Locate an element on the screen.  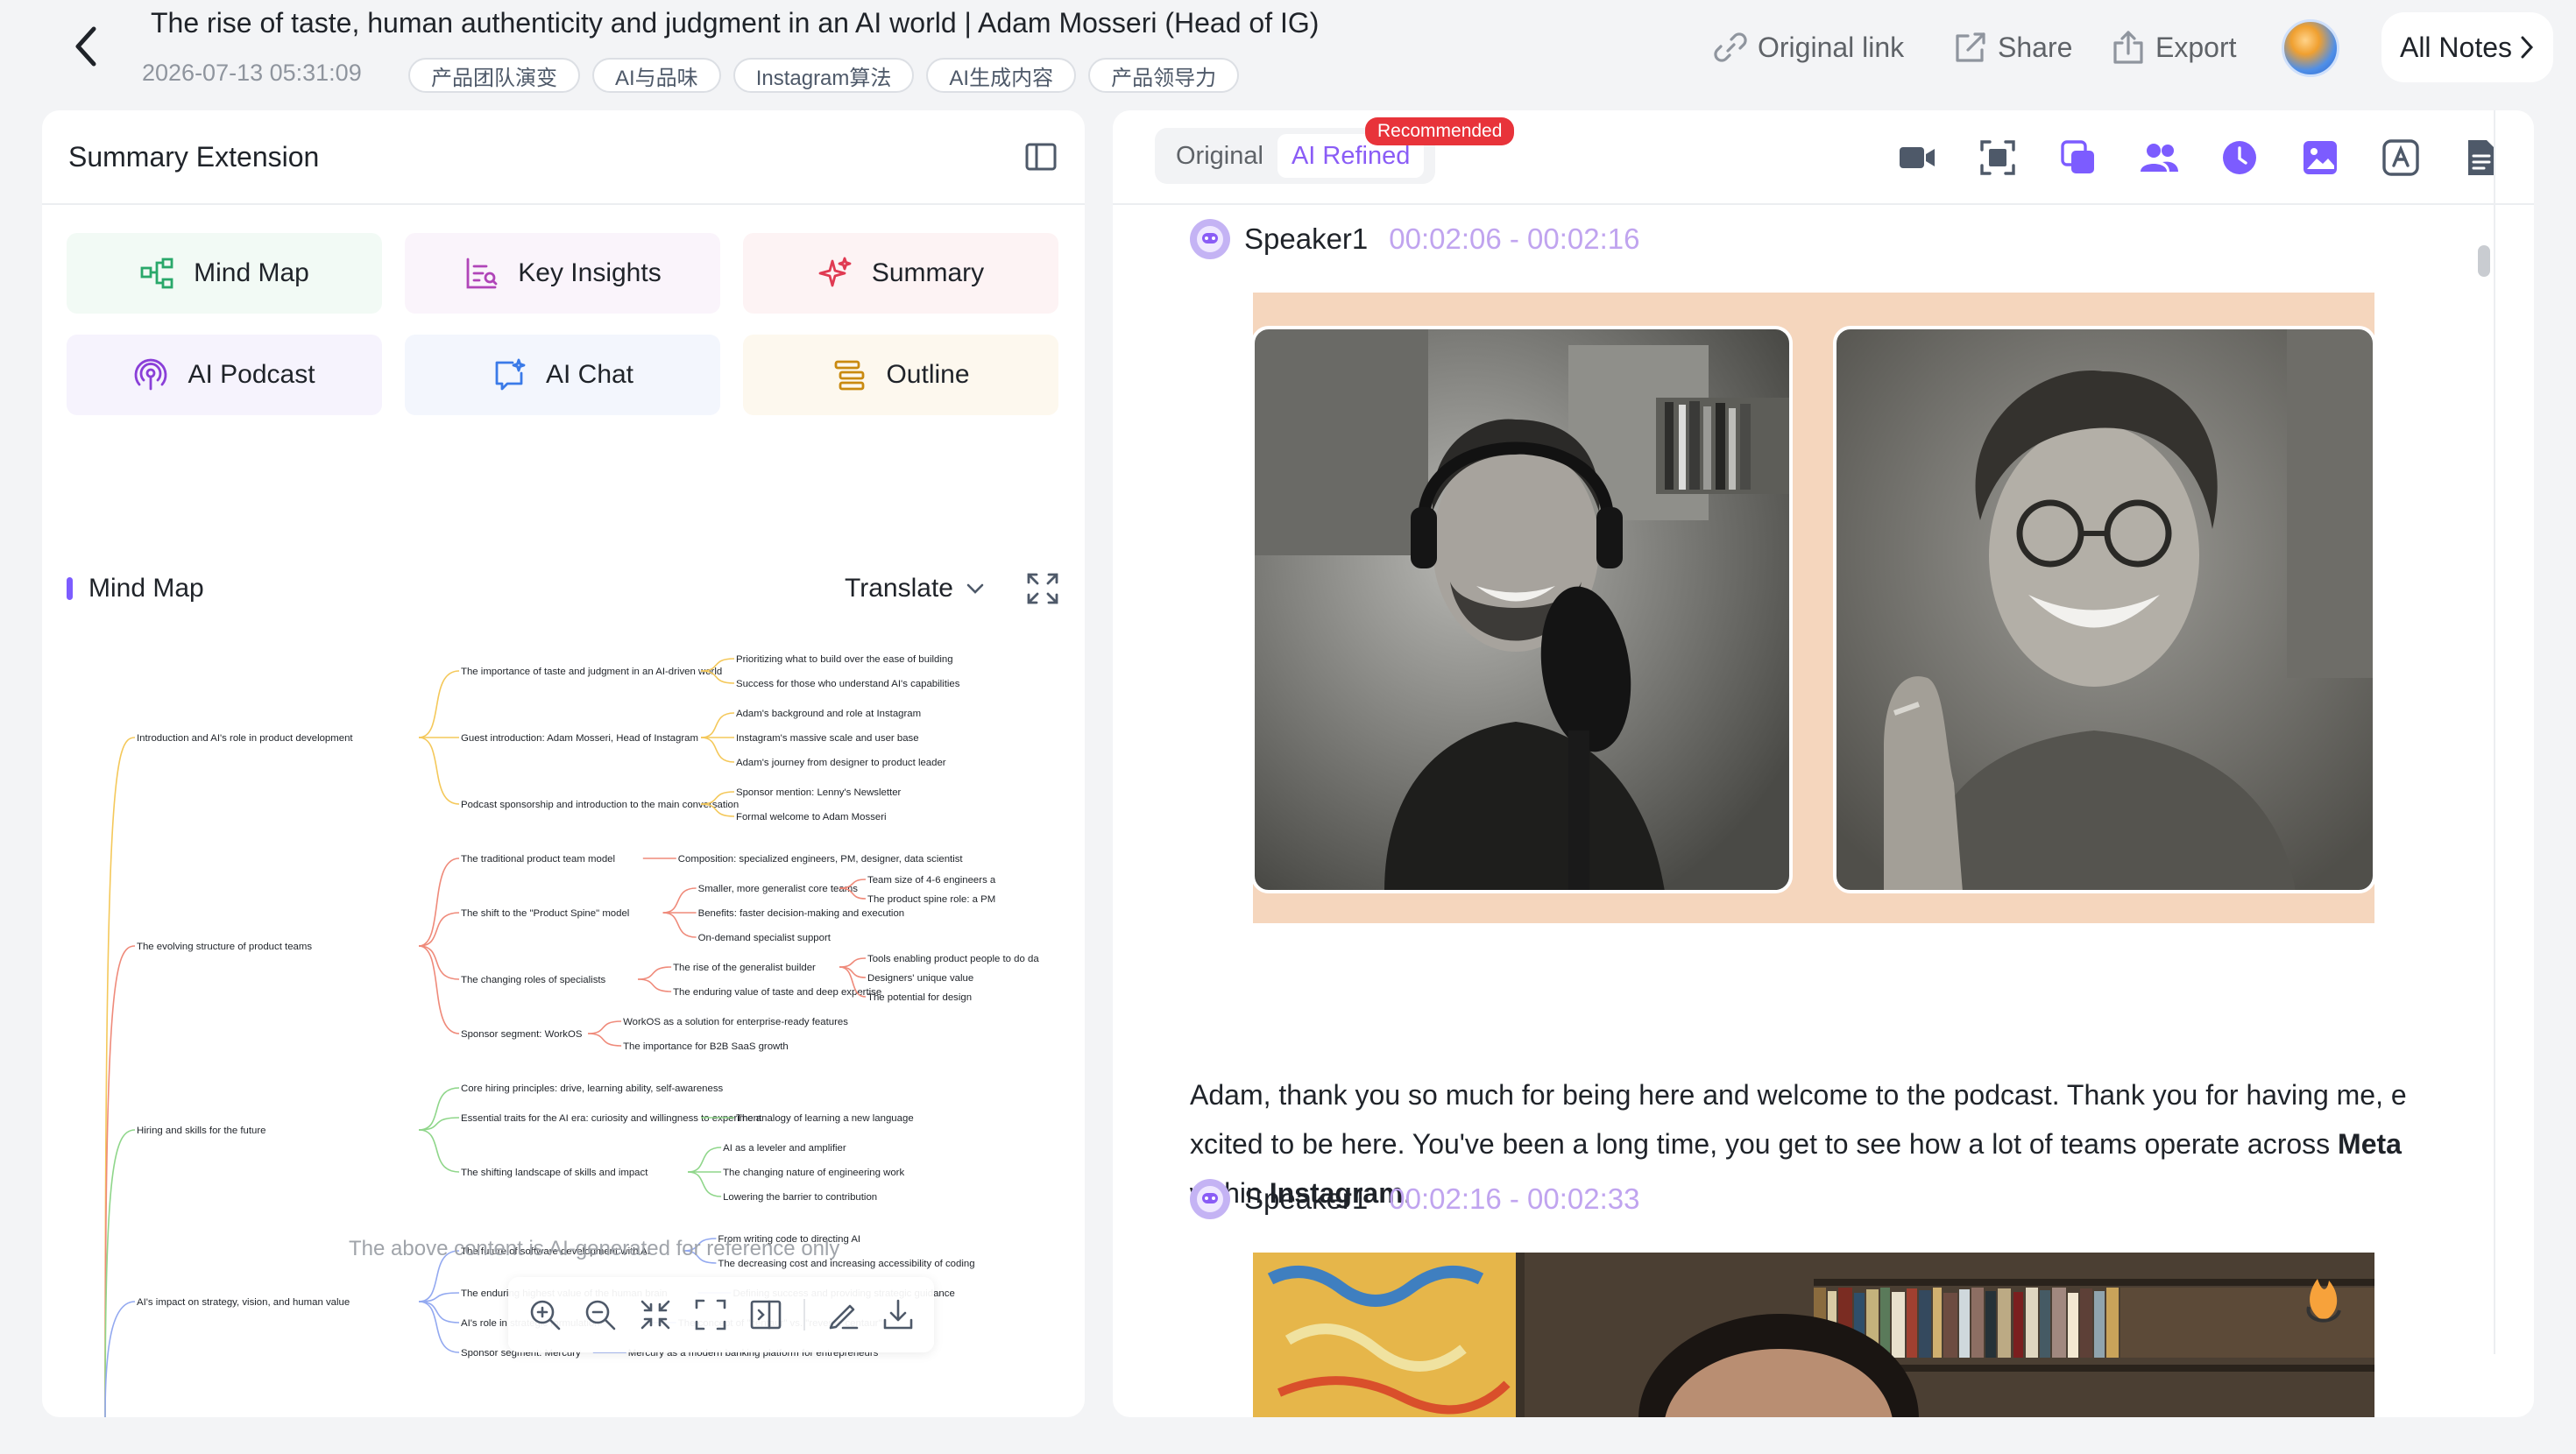
mind-map-toolbar is located at coordinates (721, 1314).